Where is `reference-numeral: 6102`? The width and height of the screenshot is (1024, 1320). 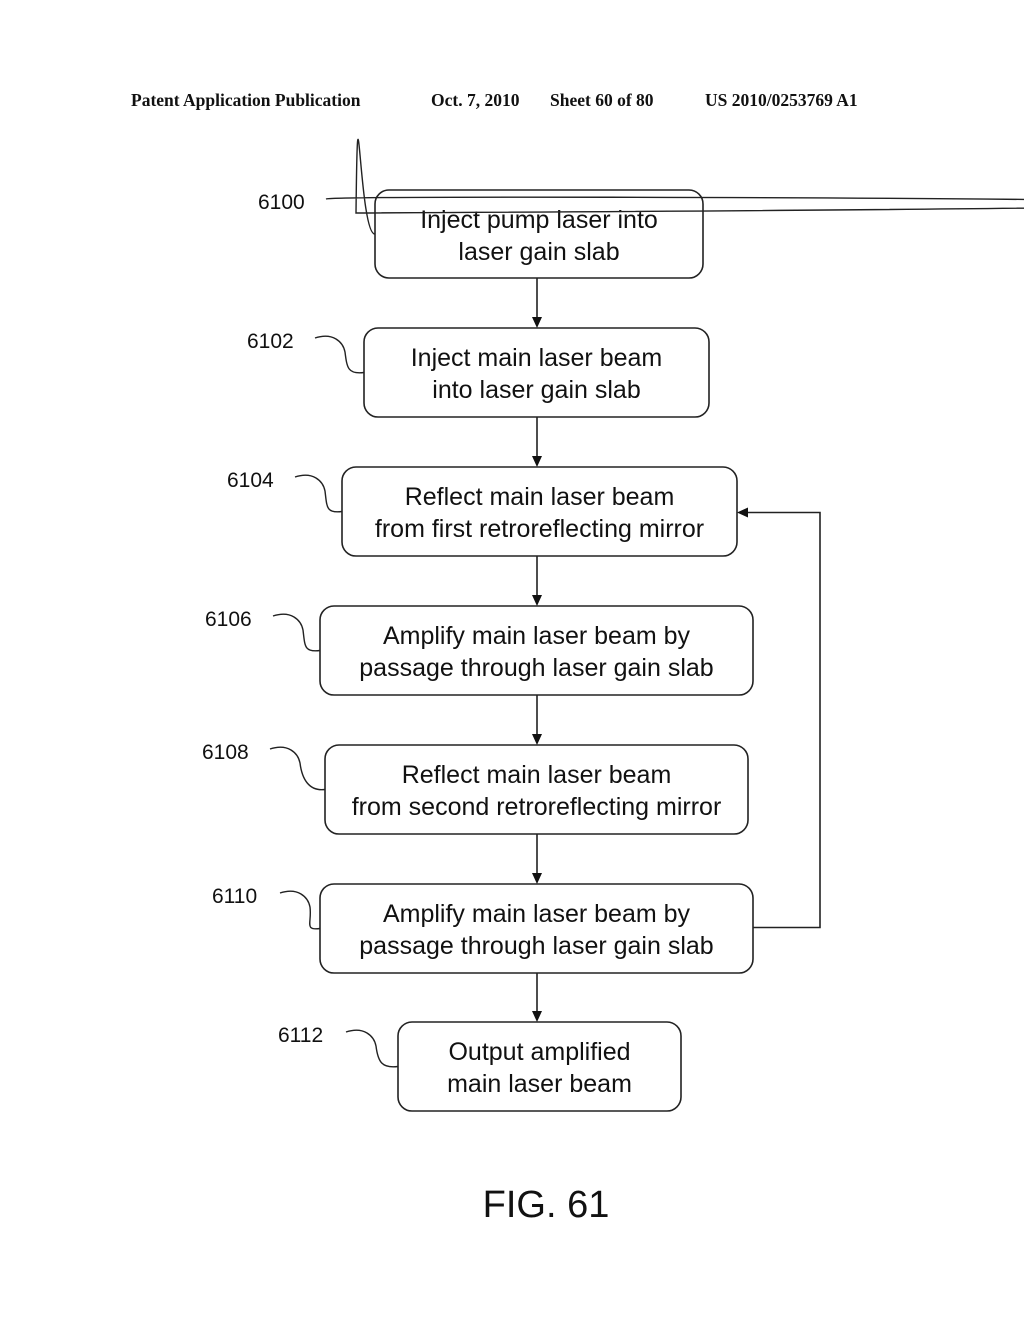
reference-numeral: 6102 is located at coordinates (270, 341).